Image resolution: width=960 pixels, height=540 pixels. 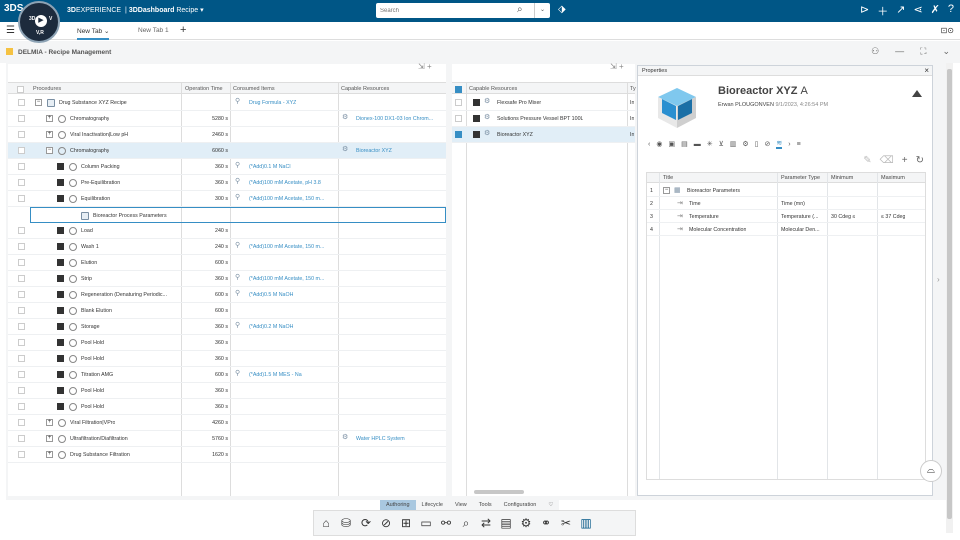 What do you see at coordinates (93, 33) in the screenshot?
I see `tab-new-tab: New Tab ⌄` at bounding box center [93, 33].